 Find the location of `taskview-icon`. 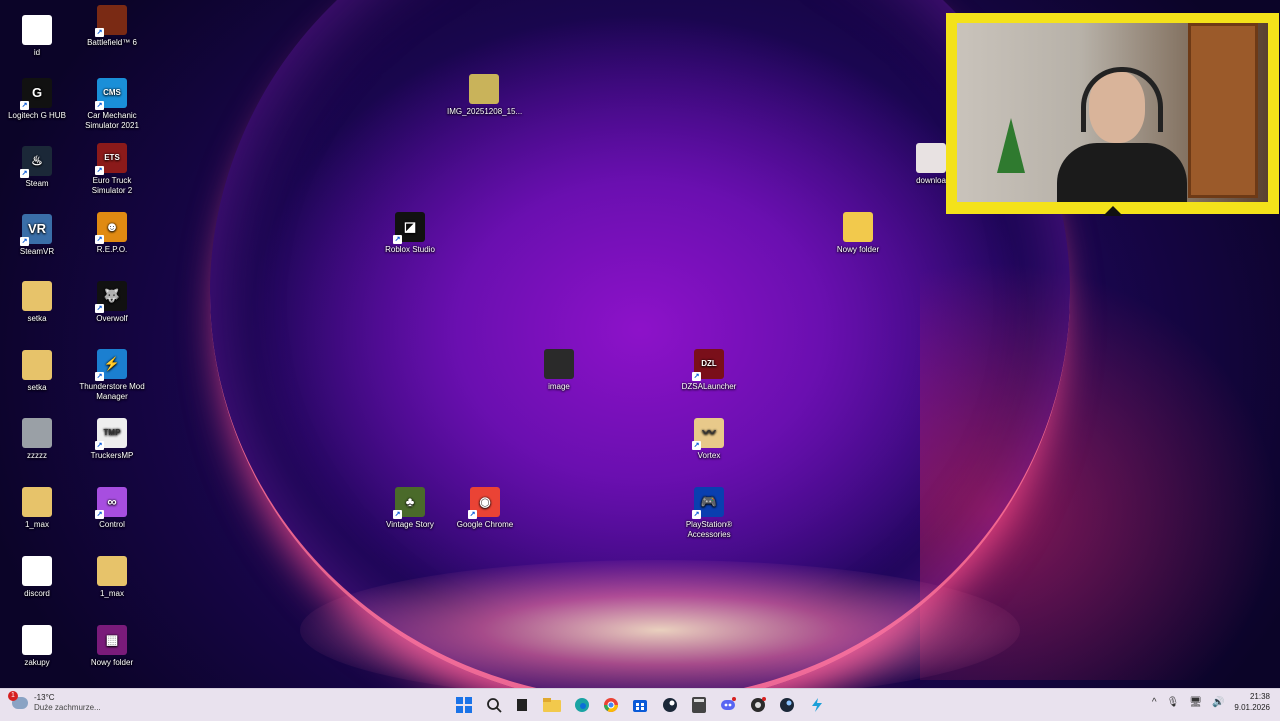

taskview-icon is located at coordinates (522, 705).